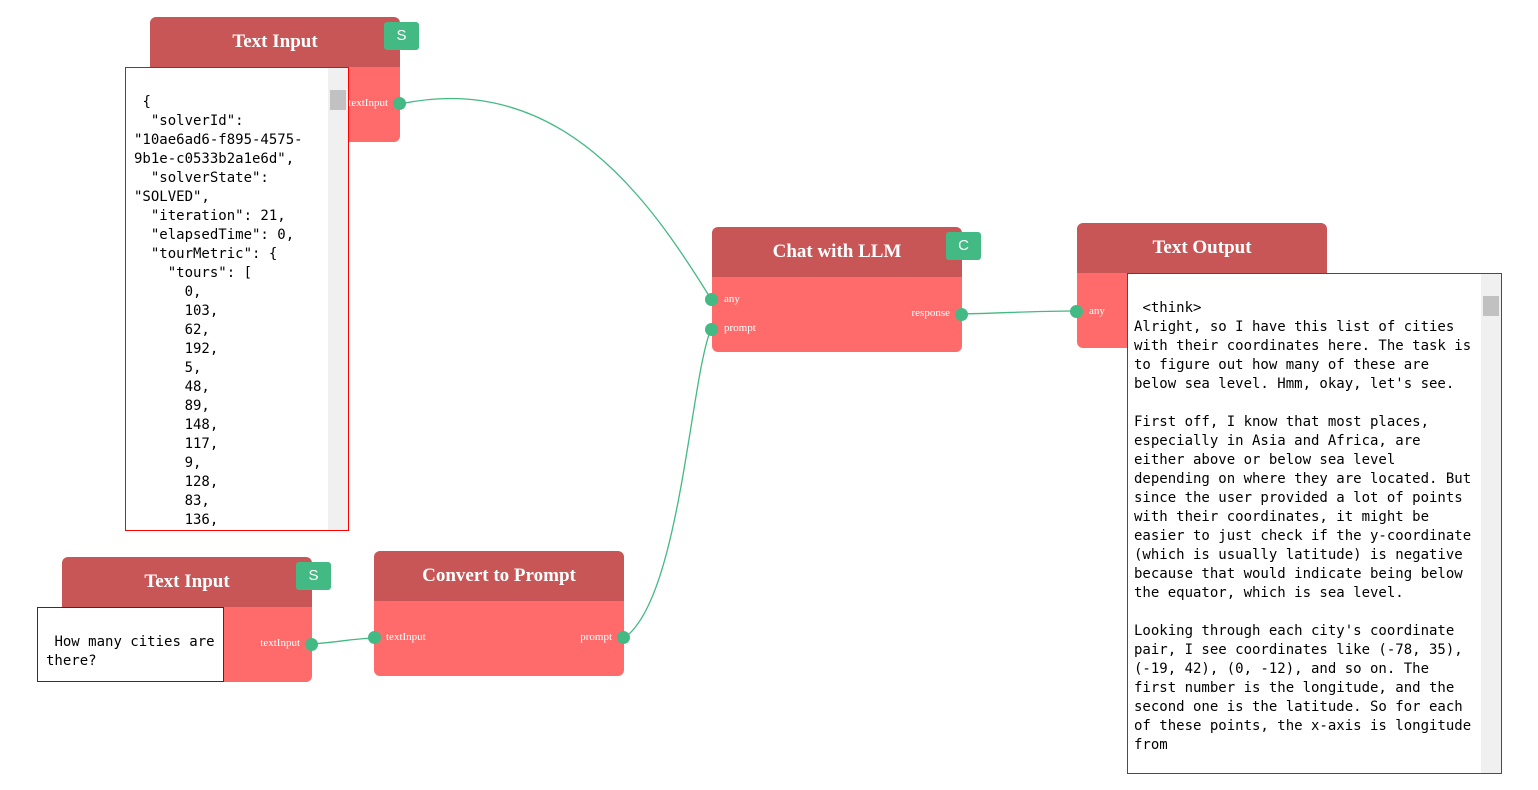 The width and height of the screenshot is (1538, 790). What do you see at coordinates (963, 246) in the screenshot?
I see `c-badge: C` at bounding box center [963, 246].